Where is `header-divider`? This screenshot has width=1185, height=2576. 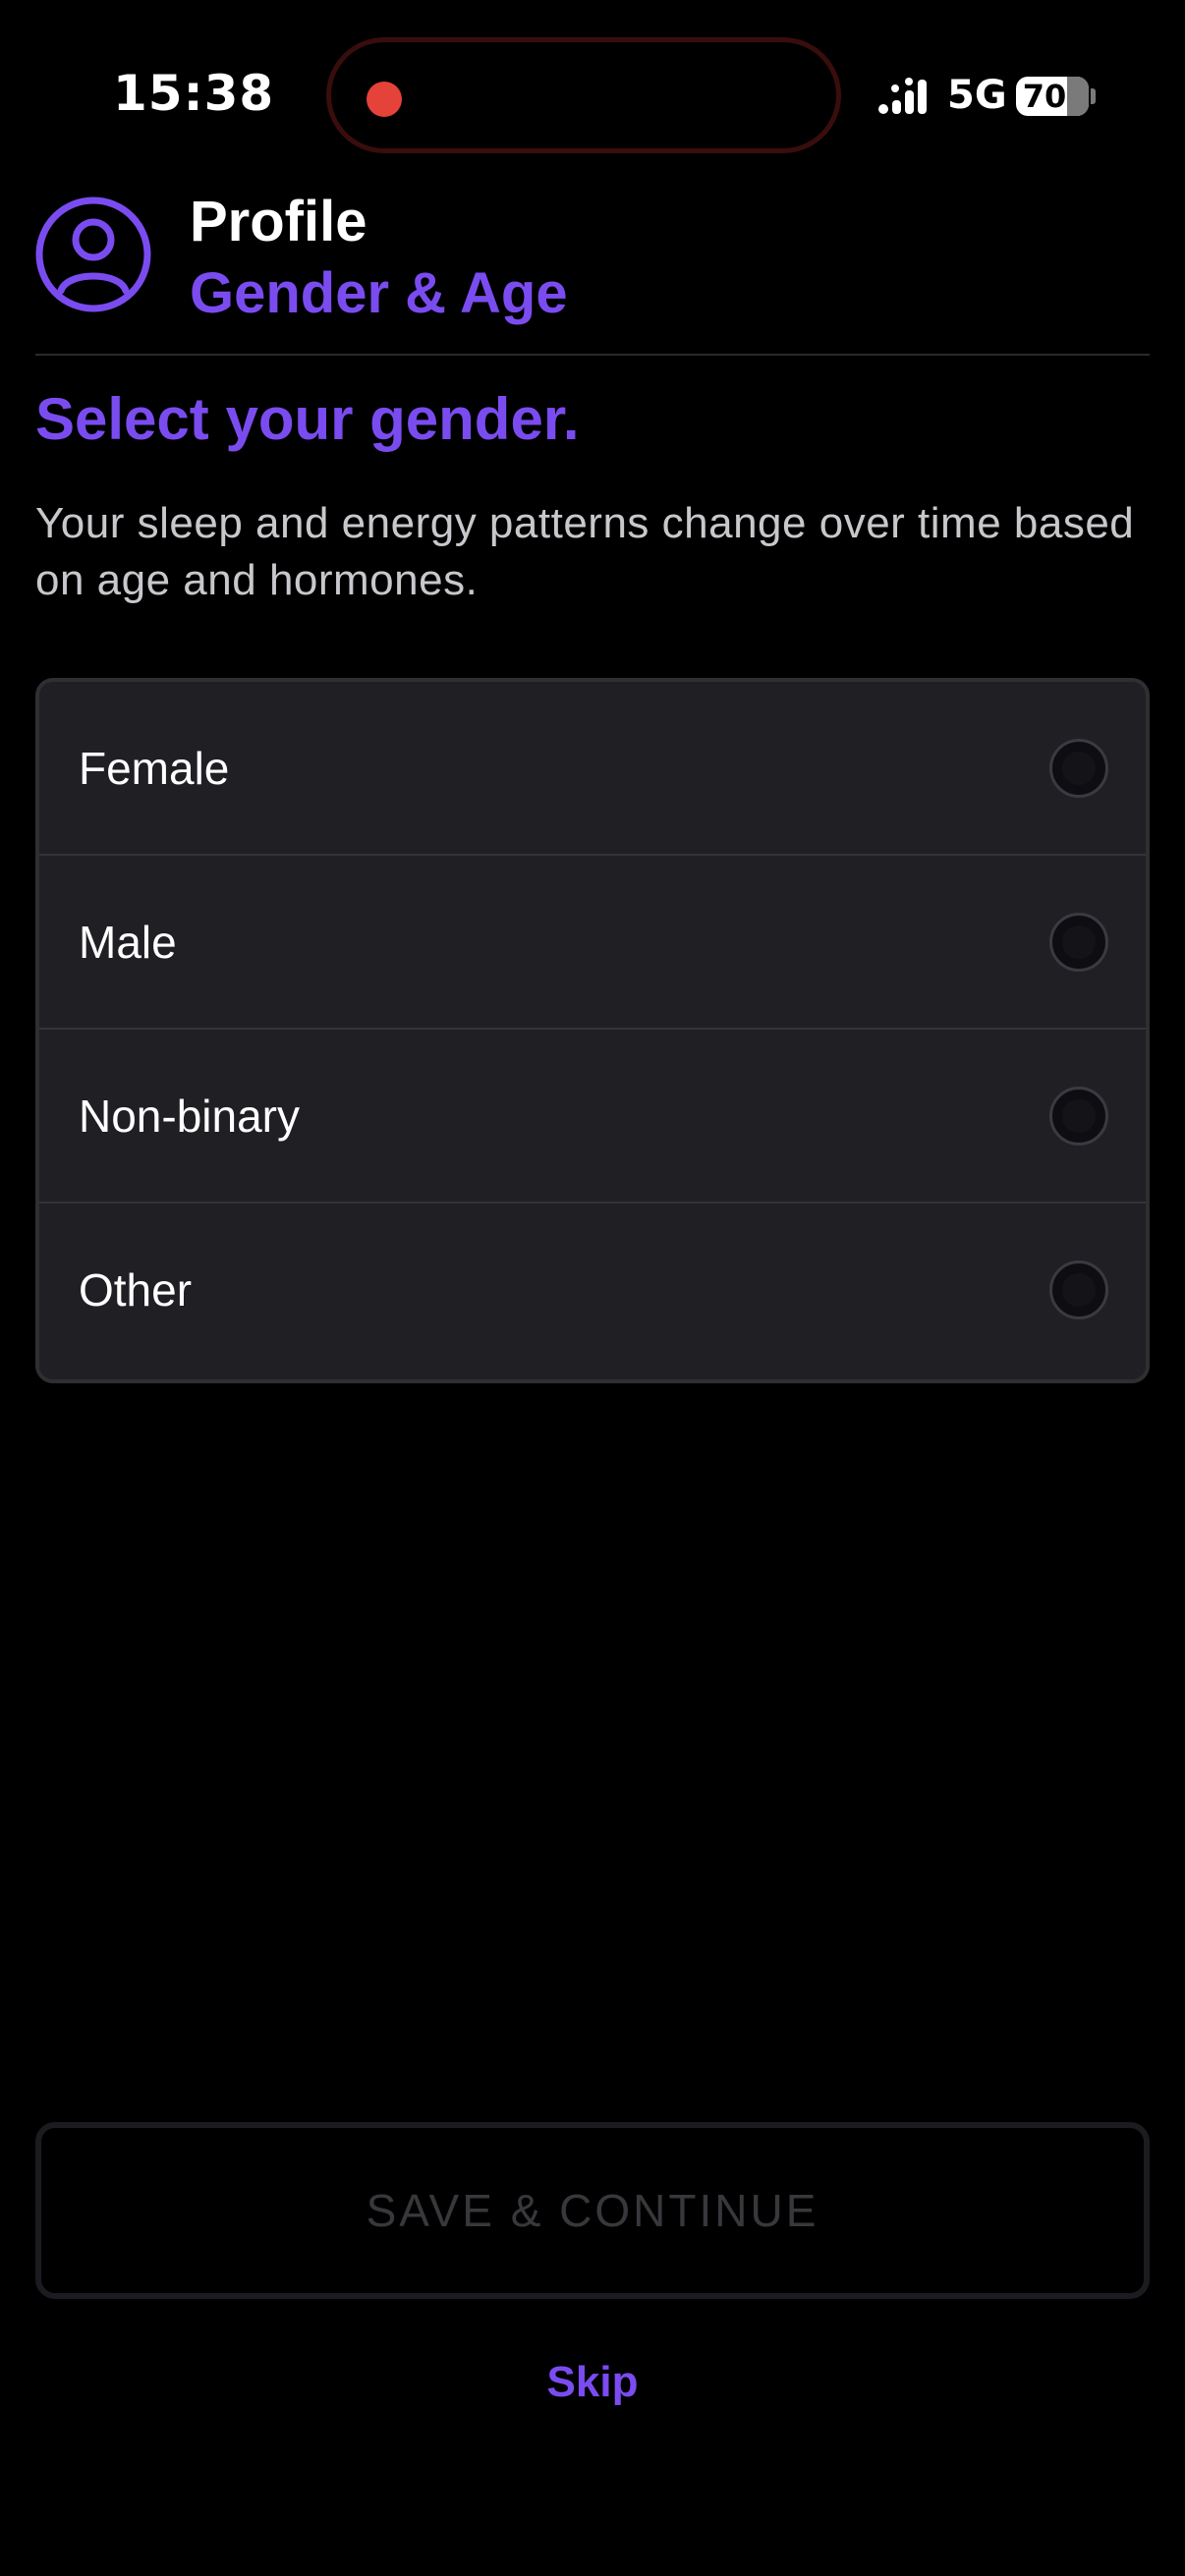
header-divider is located at coordinates (592, 355).